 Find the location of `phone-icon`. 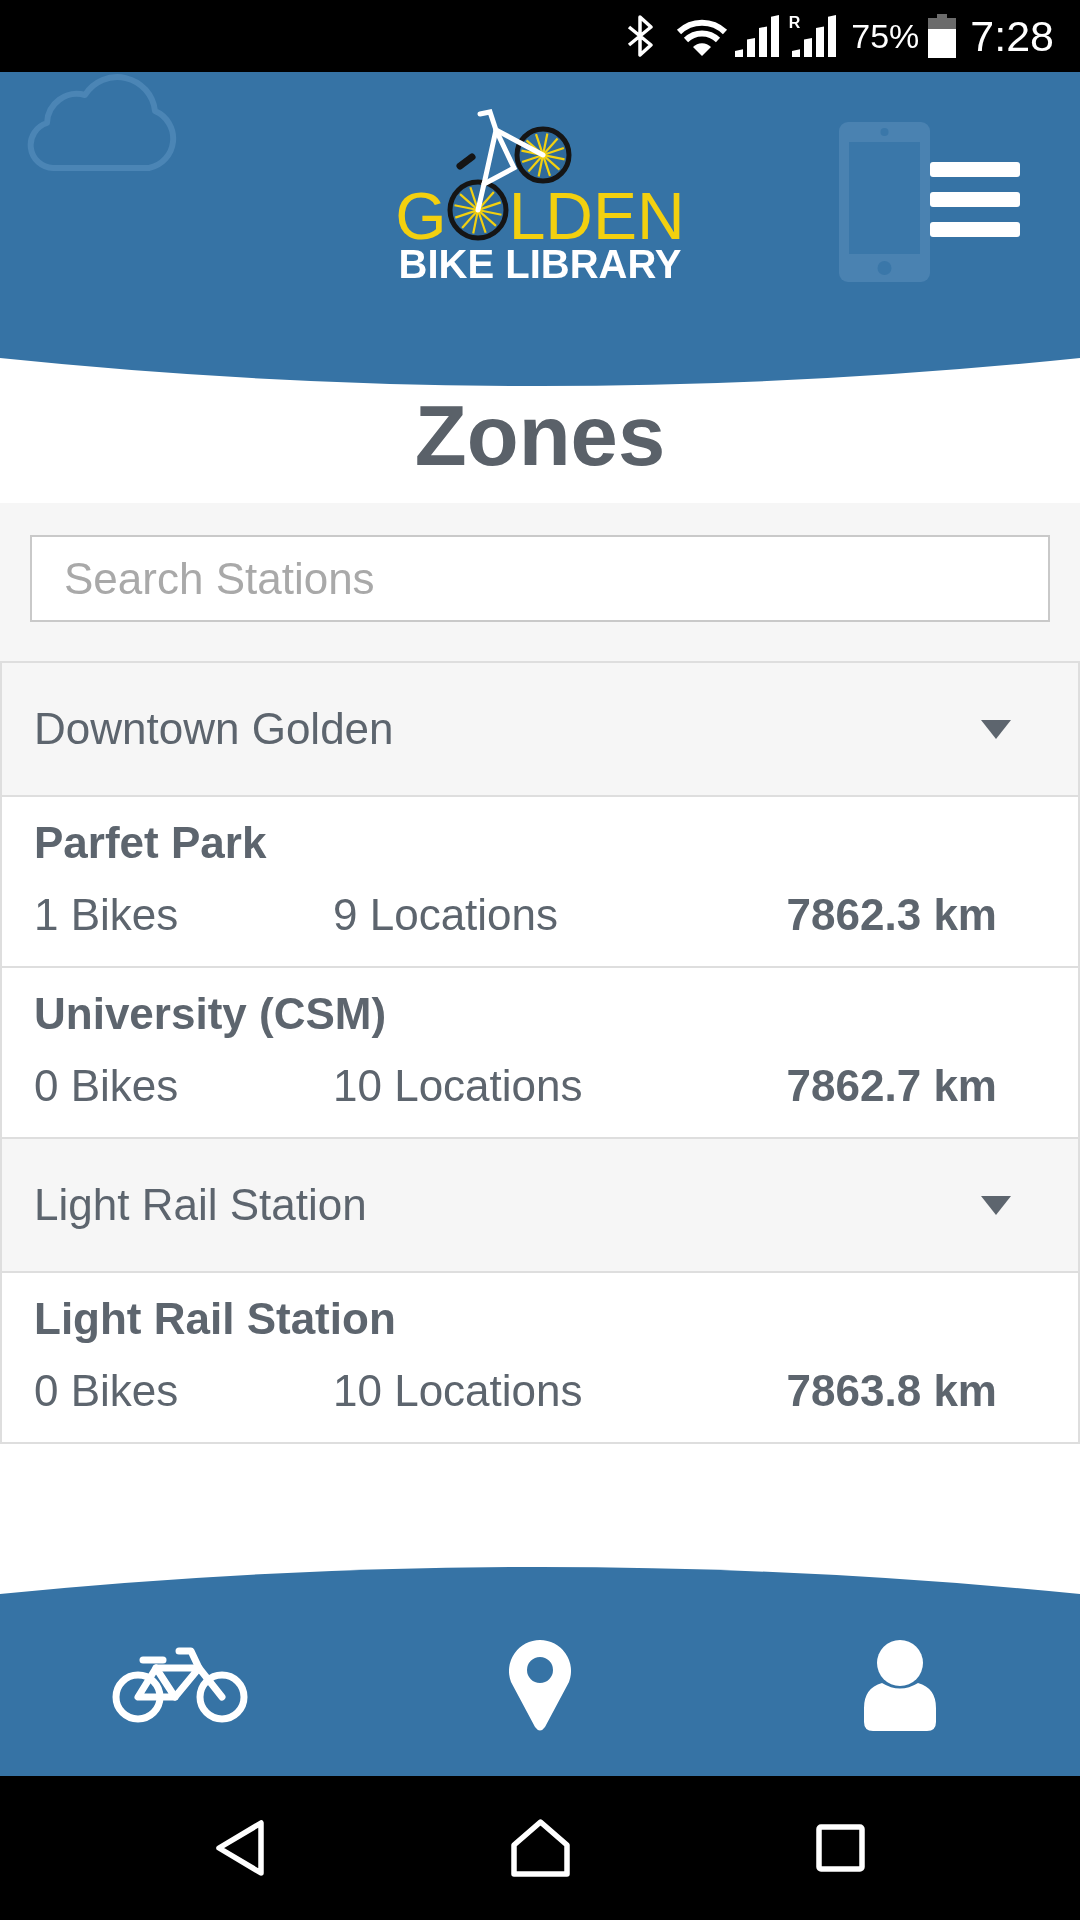

phone-icon is located at coordinates (884, 202).